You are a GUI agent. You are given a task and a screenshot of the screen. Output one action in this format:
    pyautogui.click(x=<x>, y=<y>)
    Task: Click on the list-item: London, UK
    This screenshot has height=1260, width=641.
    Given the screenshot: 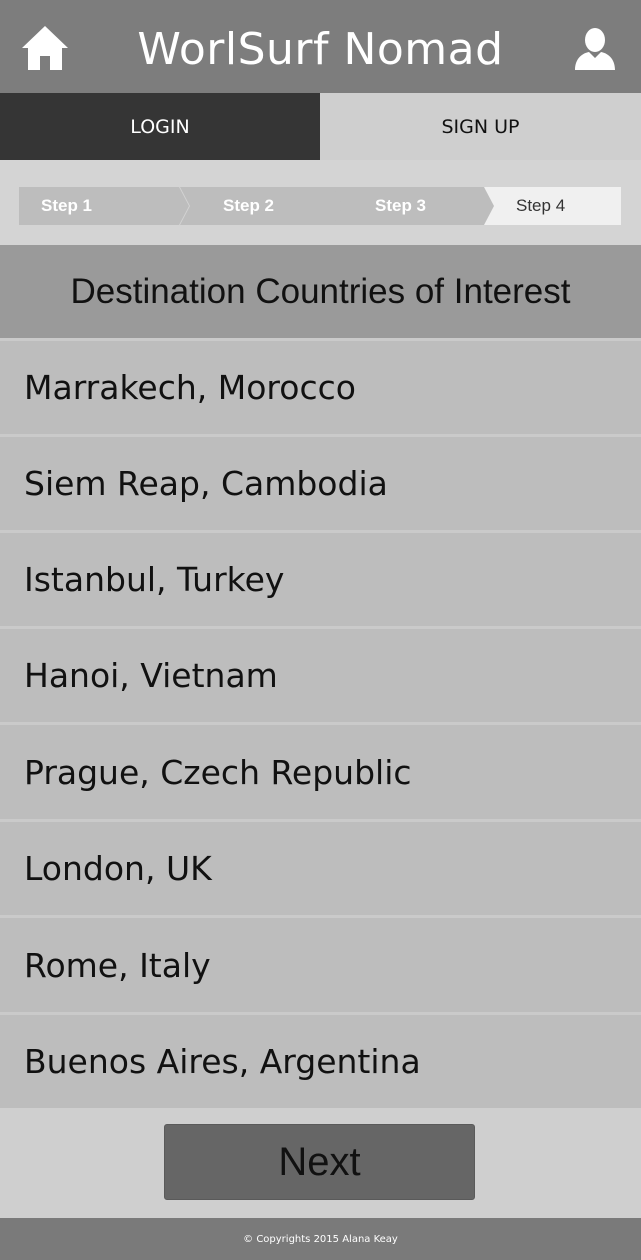 What is the action you would take?
    pyautogui.click(x=320, y=867)
    